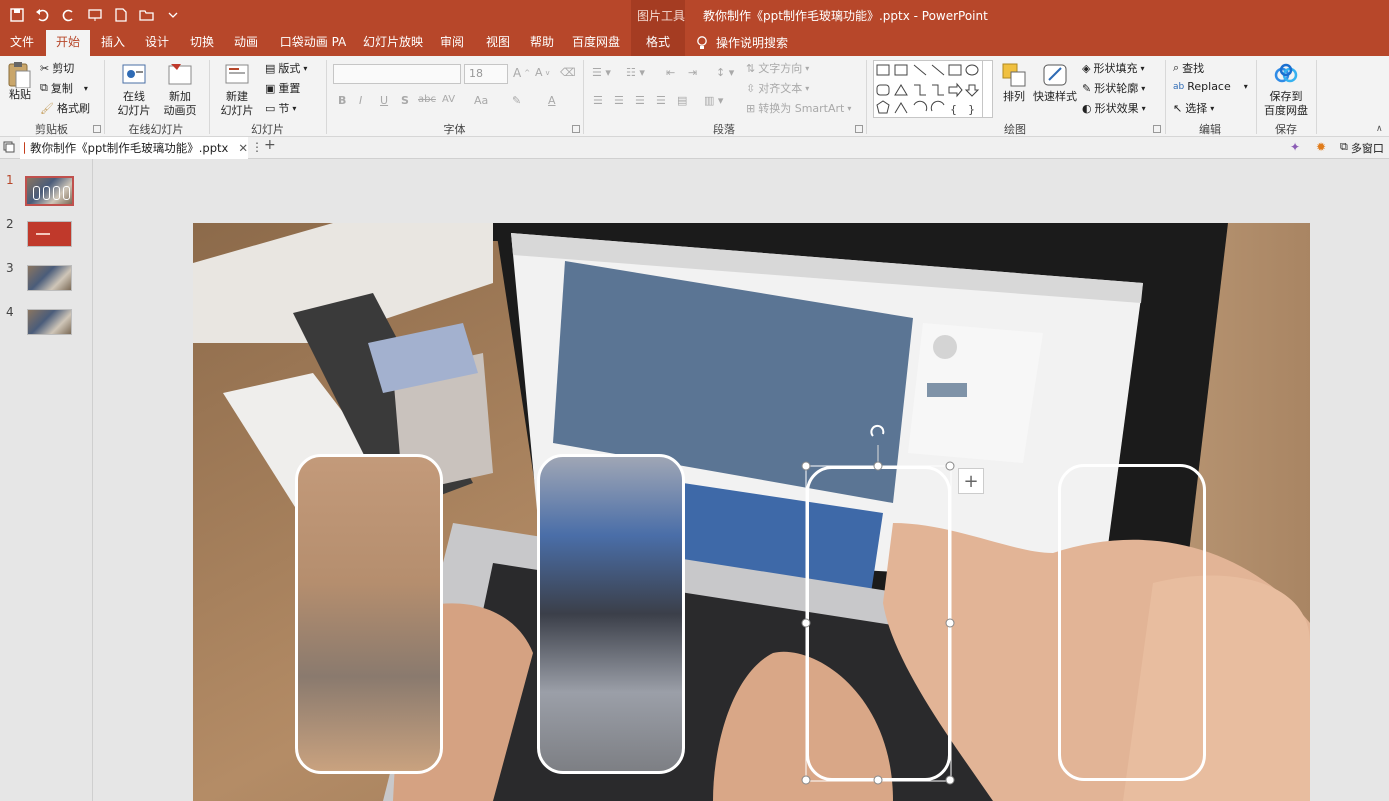  Describe the element at coordinates (1321, 147) in the screenshot. I see `settings-gear-icon: ✹` at that location.